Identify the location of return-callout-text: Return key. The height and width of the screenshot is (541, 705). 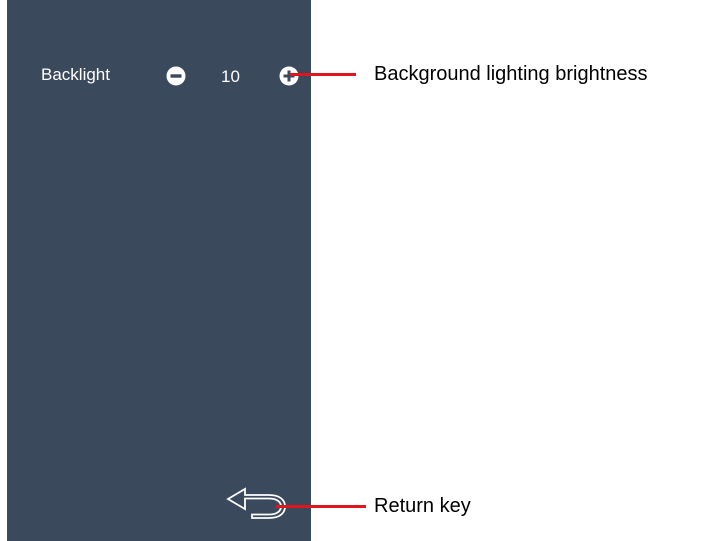
(422, 506).